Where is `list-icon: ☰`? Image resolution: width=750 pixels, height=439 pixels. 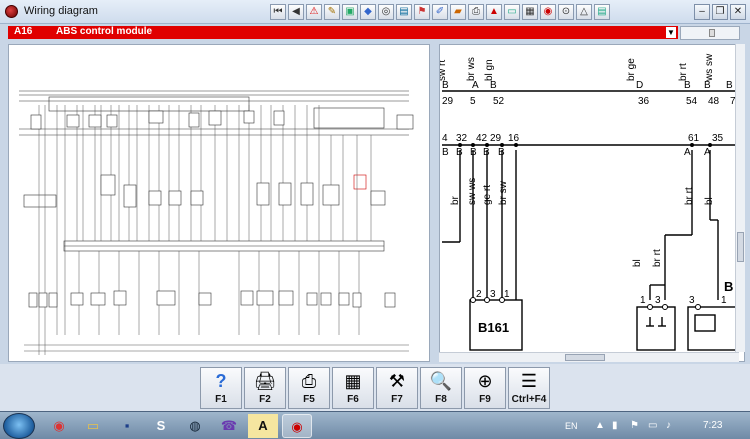 list-icon: ☰ is located at coordinates (529, 381).